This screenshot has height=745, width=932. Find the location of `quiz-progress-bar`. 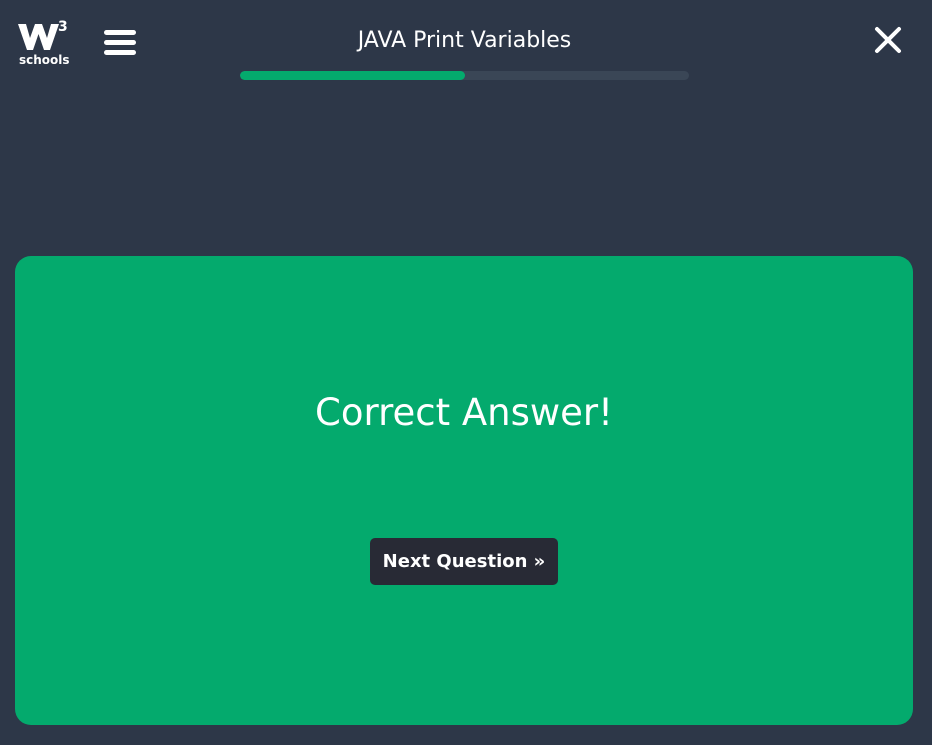

quiz-progress-bar is located at coordinates (464, 75).